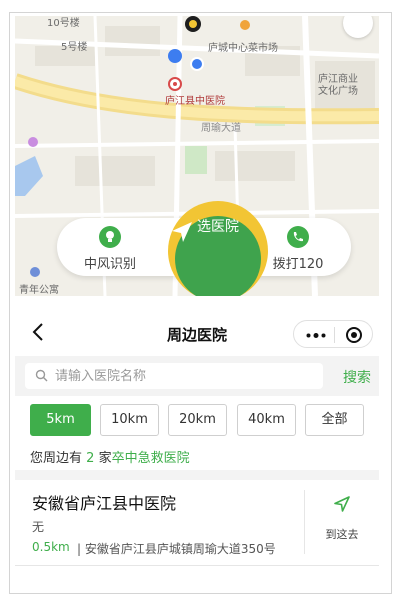 The image size is (404, 602). I want to click on phone-icon, so click(298, 237).